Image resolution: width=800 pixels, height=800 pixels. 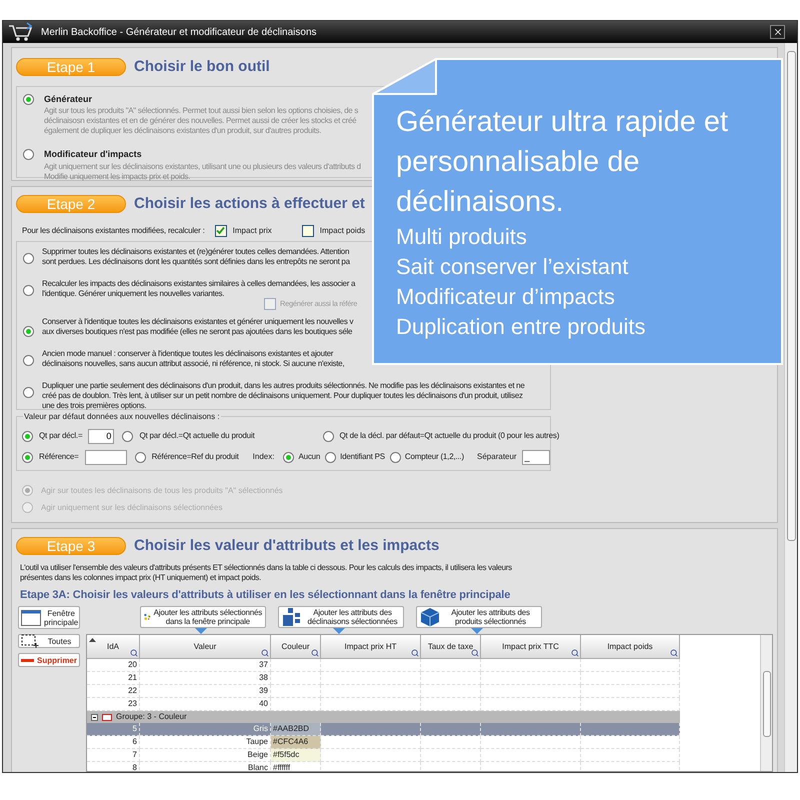 I want to click on checkbox-label: Impact poids, so click(x=343, y=230).